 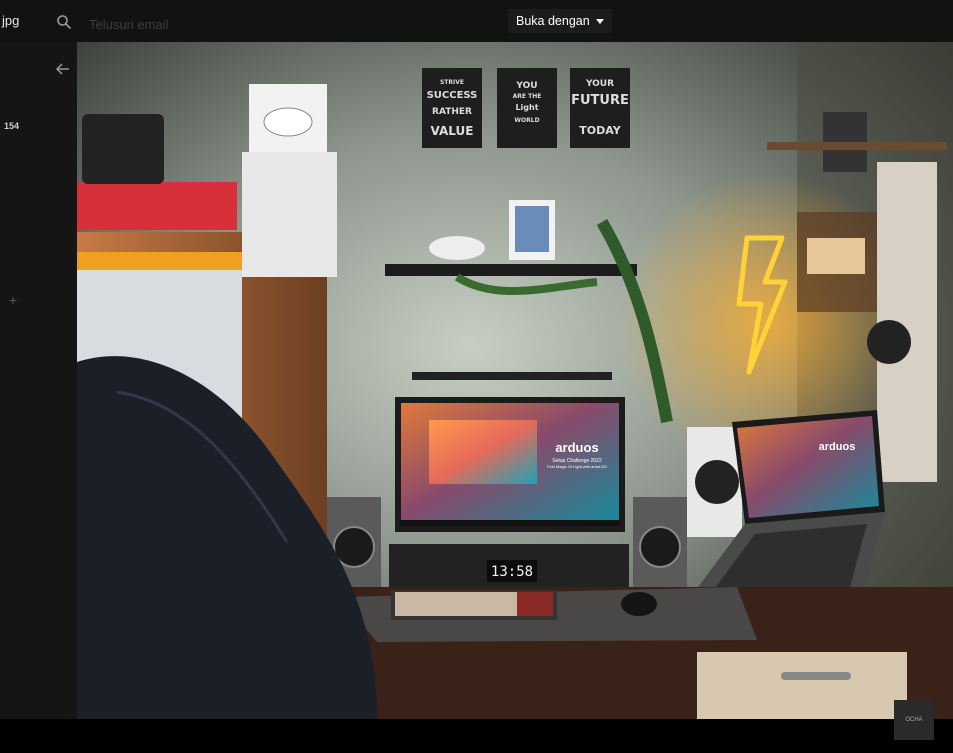 What do you see at coordinates (600, 130) in the screenshot?
I see `poster-3-line-3: TODAY` at bounding box center [600, 130].